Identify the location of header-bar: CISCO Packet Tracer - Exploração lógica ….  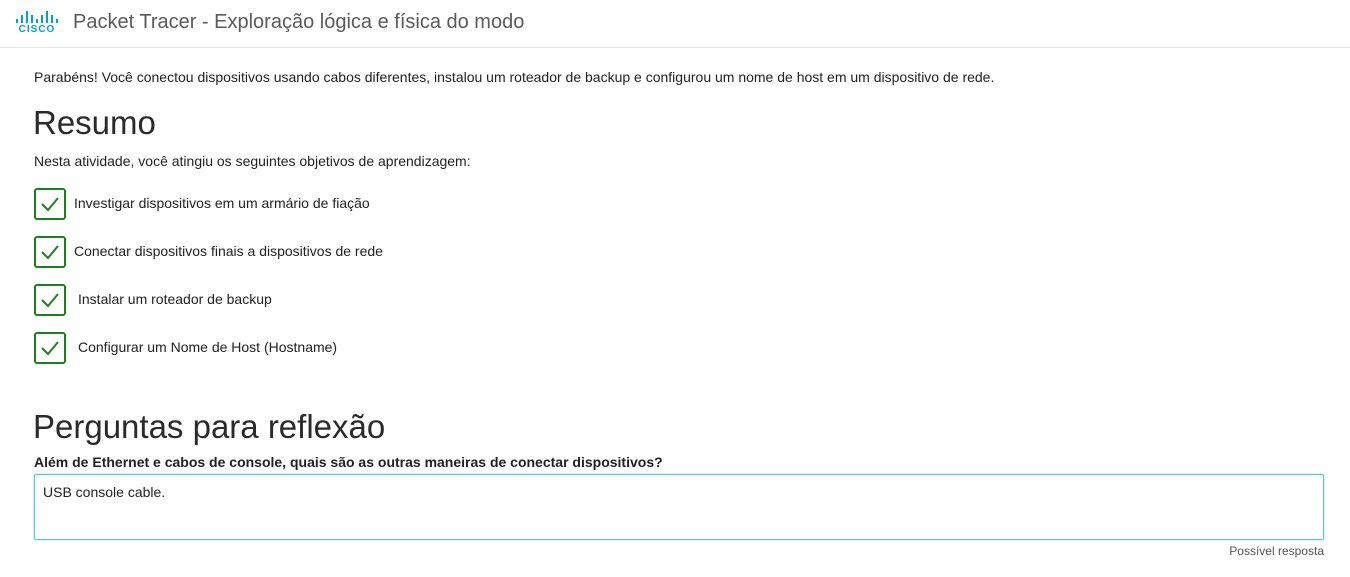
(675, 24).